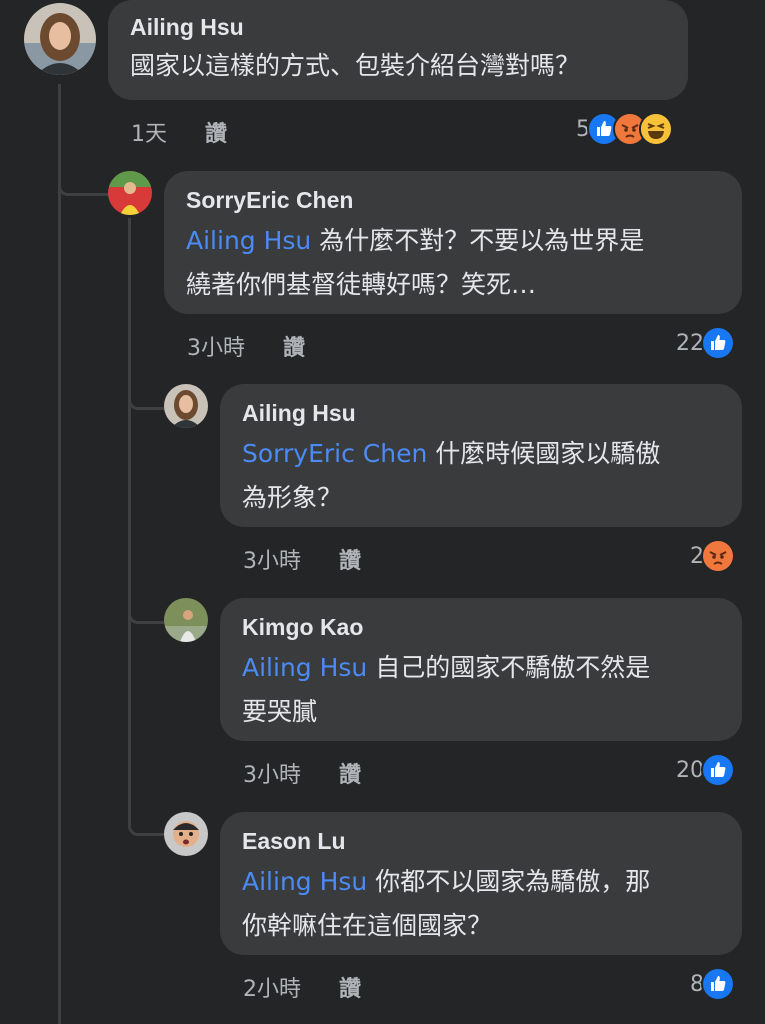 The image size is (765, 1024). Describe the element at coordinates (656, 129) in the screenshot. I see `haha-icon` at that location.